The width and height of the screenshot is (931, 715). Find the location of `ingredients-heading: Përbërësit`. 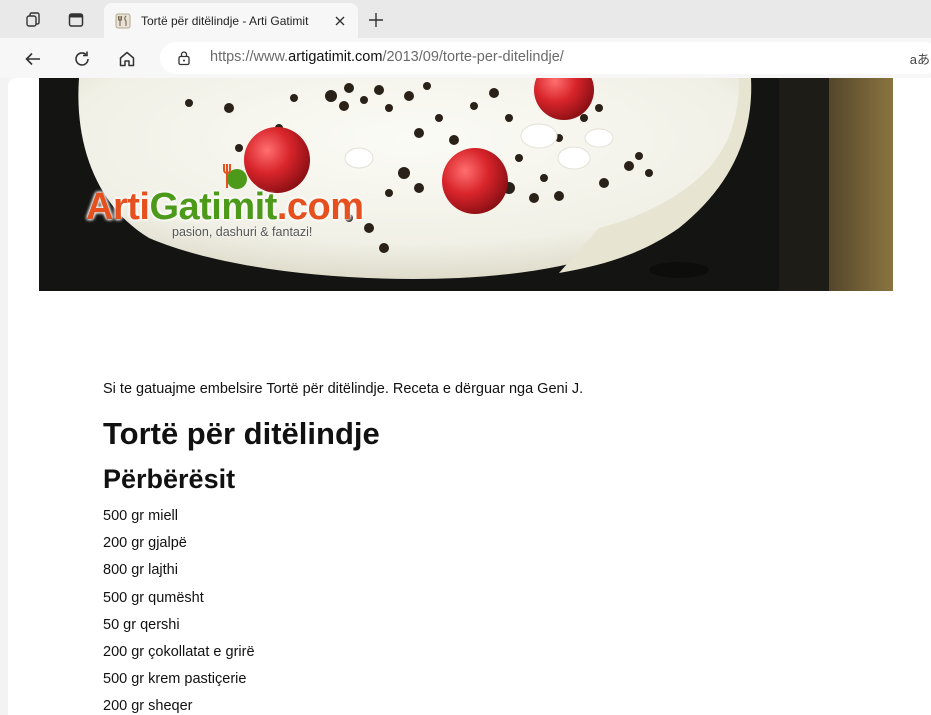

ingredients-heading: Përbërësit is located at coordinates (169, 479).